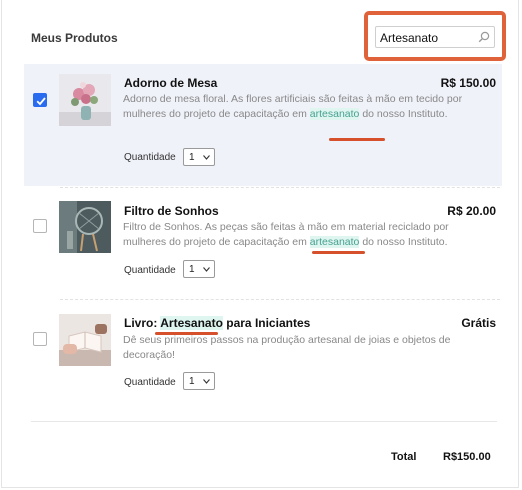 The height and width of the screenshot is (490, 522). Describe the element at coordinates (468, 83) in the screenshot. I see `product-price: R$ 150.00` at that location.